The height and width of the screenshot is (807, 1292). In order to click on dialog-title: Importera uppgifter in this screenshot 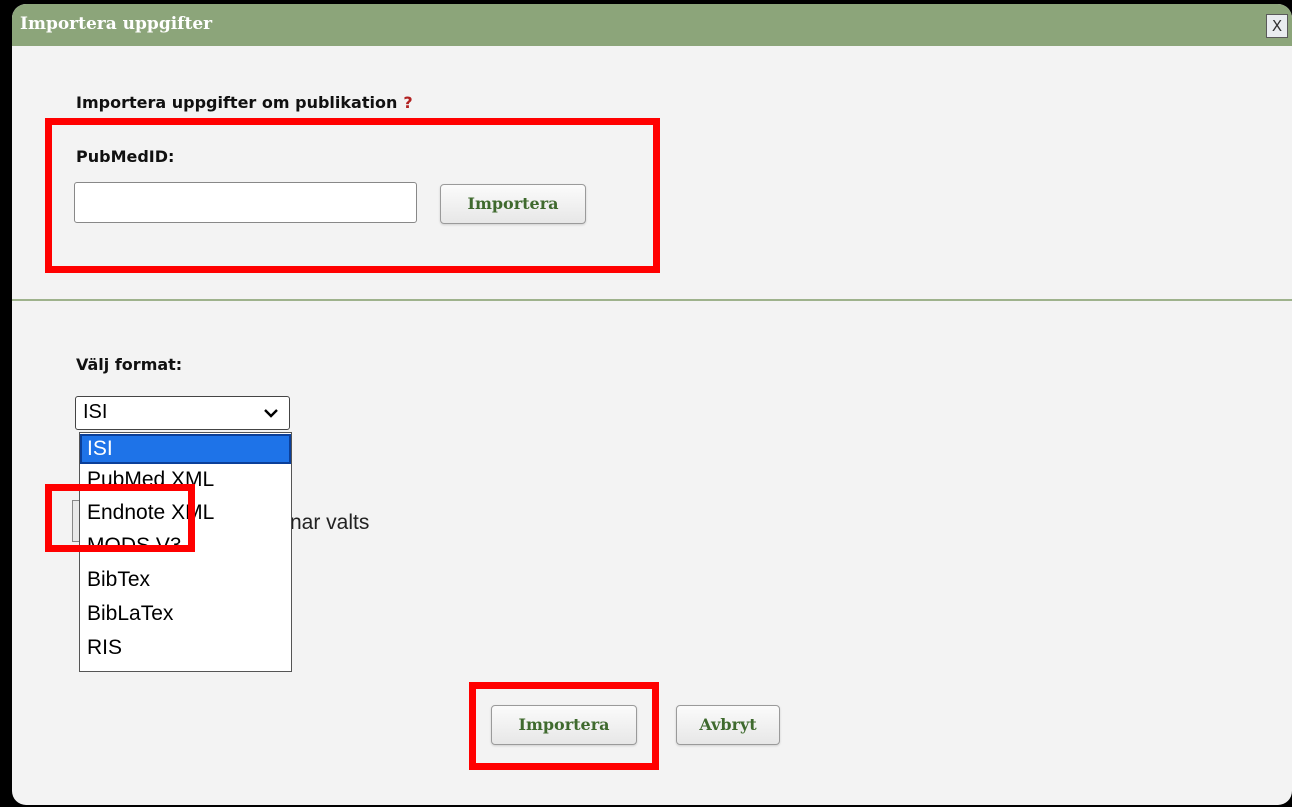, I will do `click(116, 24)`.